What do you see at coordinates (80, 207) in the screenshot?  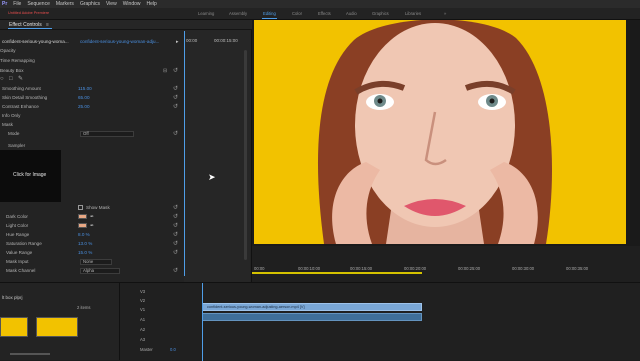 I see `show-mask-checkbox` at bounding box center [80, 207].